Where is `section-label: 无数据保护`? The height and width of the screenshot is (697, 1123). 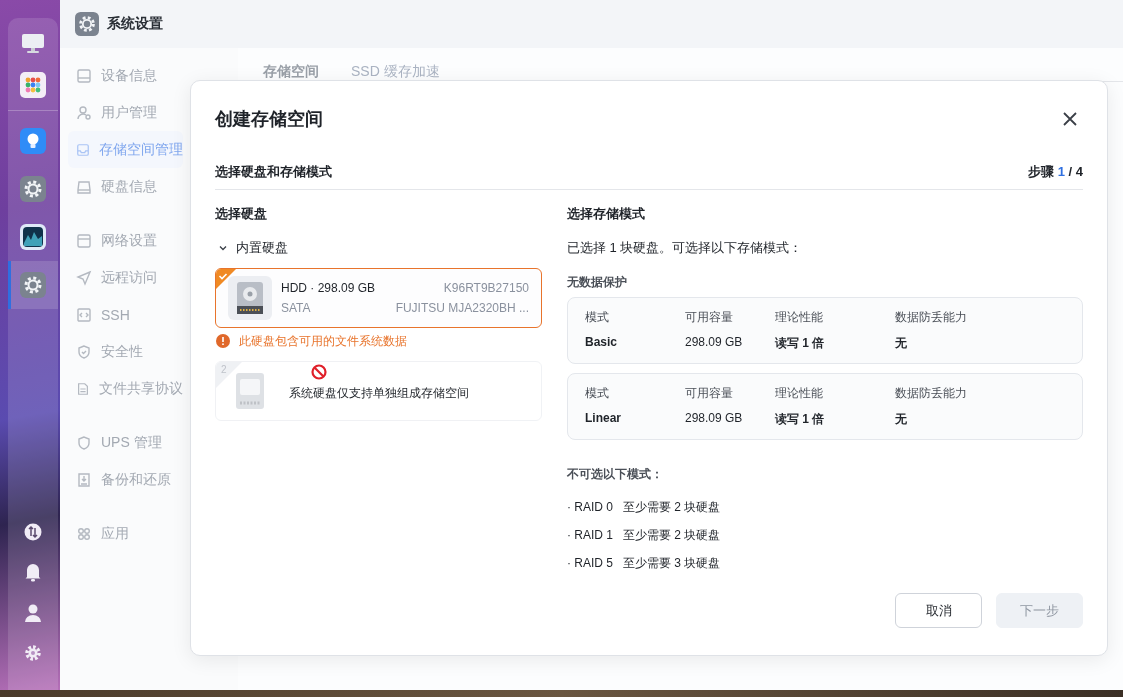
section-label: 无数据保护 is located at coordinates (597, 282).